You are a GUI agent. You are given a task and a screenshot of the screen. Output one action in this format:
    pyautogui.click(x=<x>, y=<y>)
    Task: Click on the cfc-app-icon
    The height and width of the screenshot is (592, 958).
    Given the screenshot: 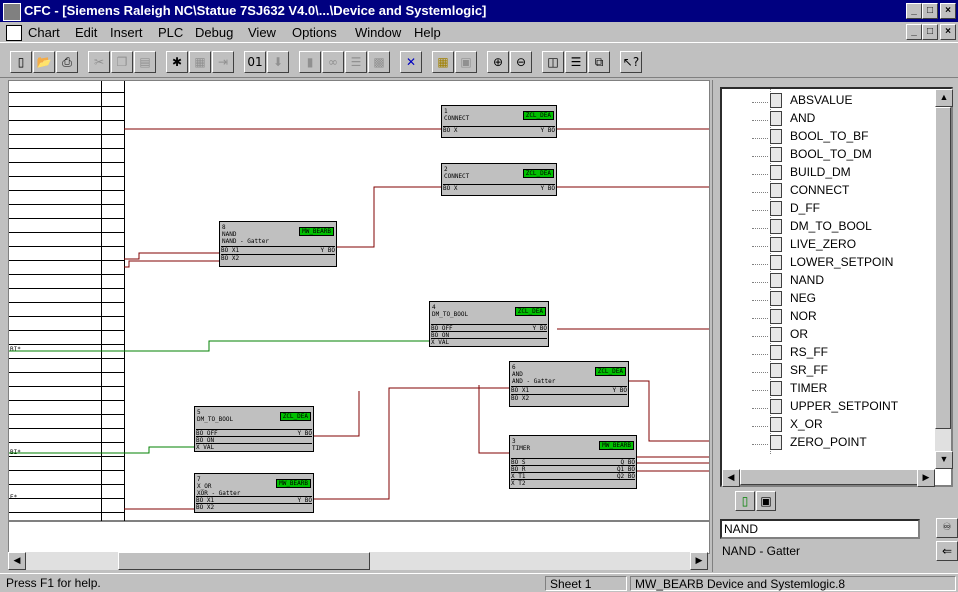 What is the action you would take?
    pyautogui.click(x=12, y=12)
    